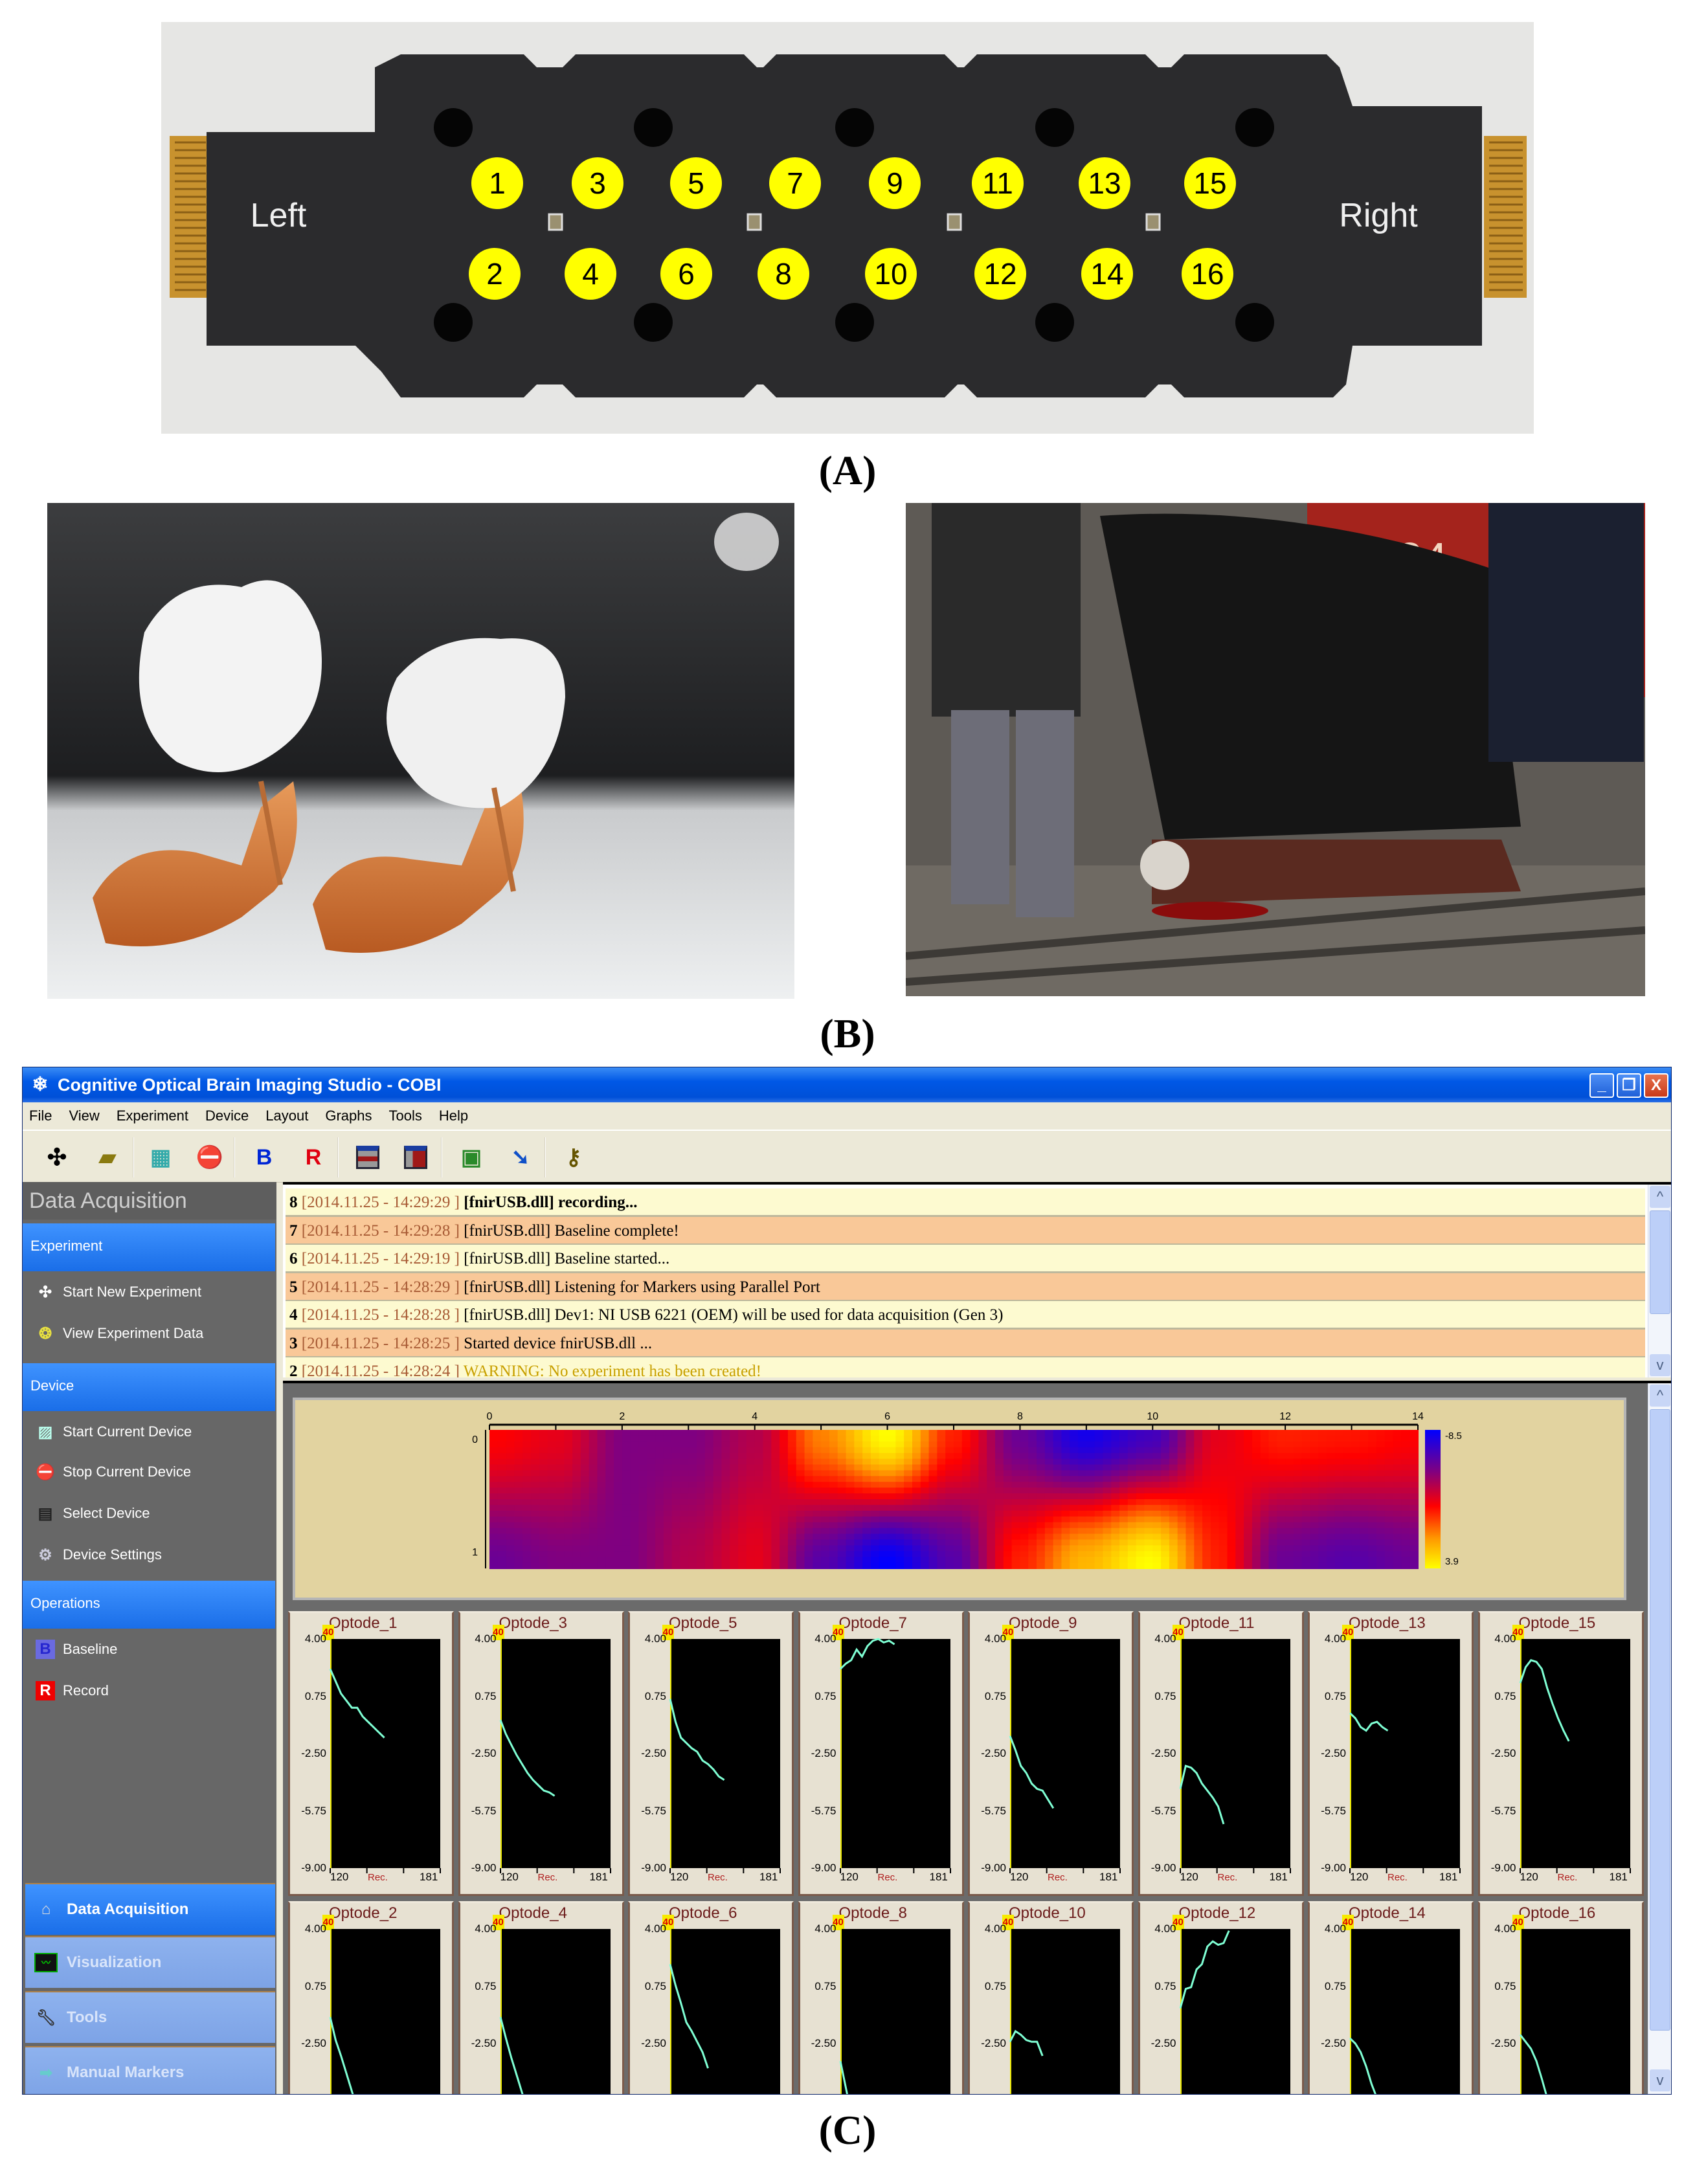  I want to click on baseline-icon: B, so click(264, 1157).